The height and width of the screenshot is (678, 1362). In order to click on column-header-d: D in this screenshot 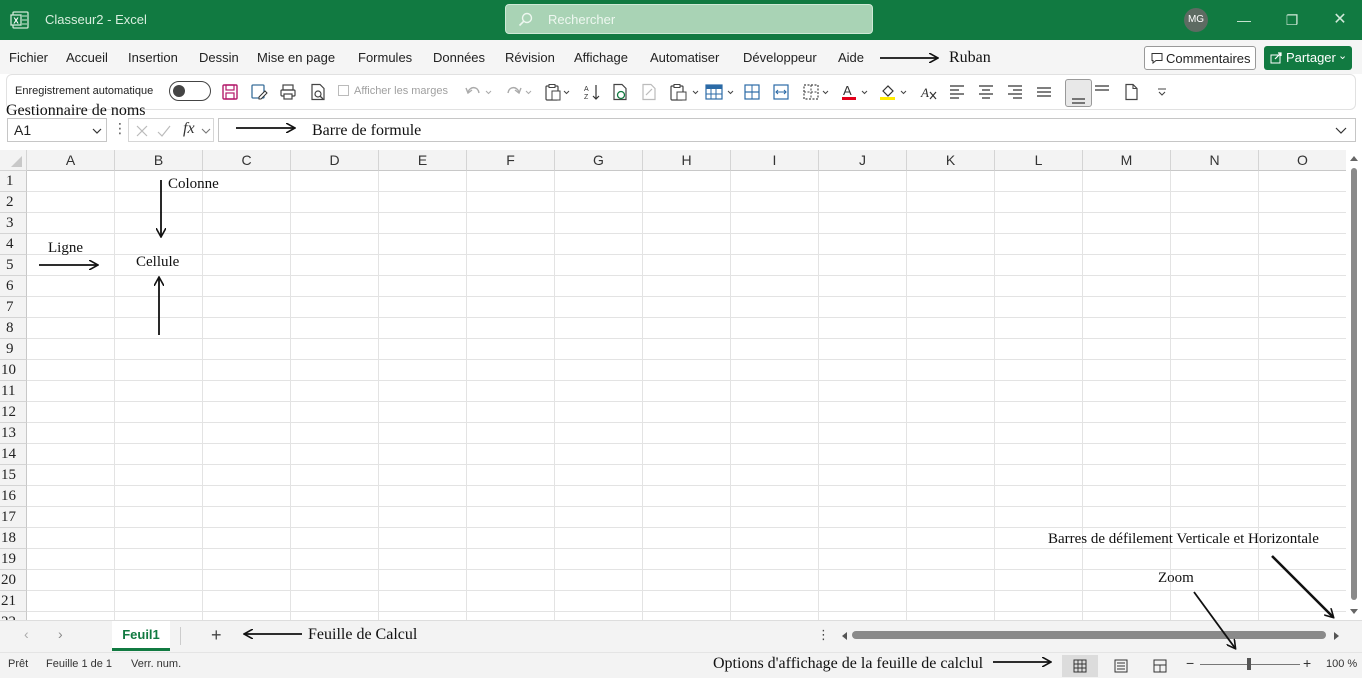, I will do `click(335, 160)`.